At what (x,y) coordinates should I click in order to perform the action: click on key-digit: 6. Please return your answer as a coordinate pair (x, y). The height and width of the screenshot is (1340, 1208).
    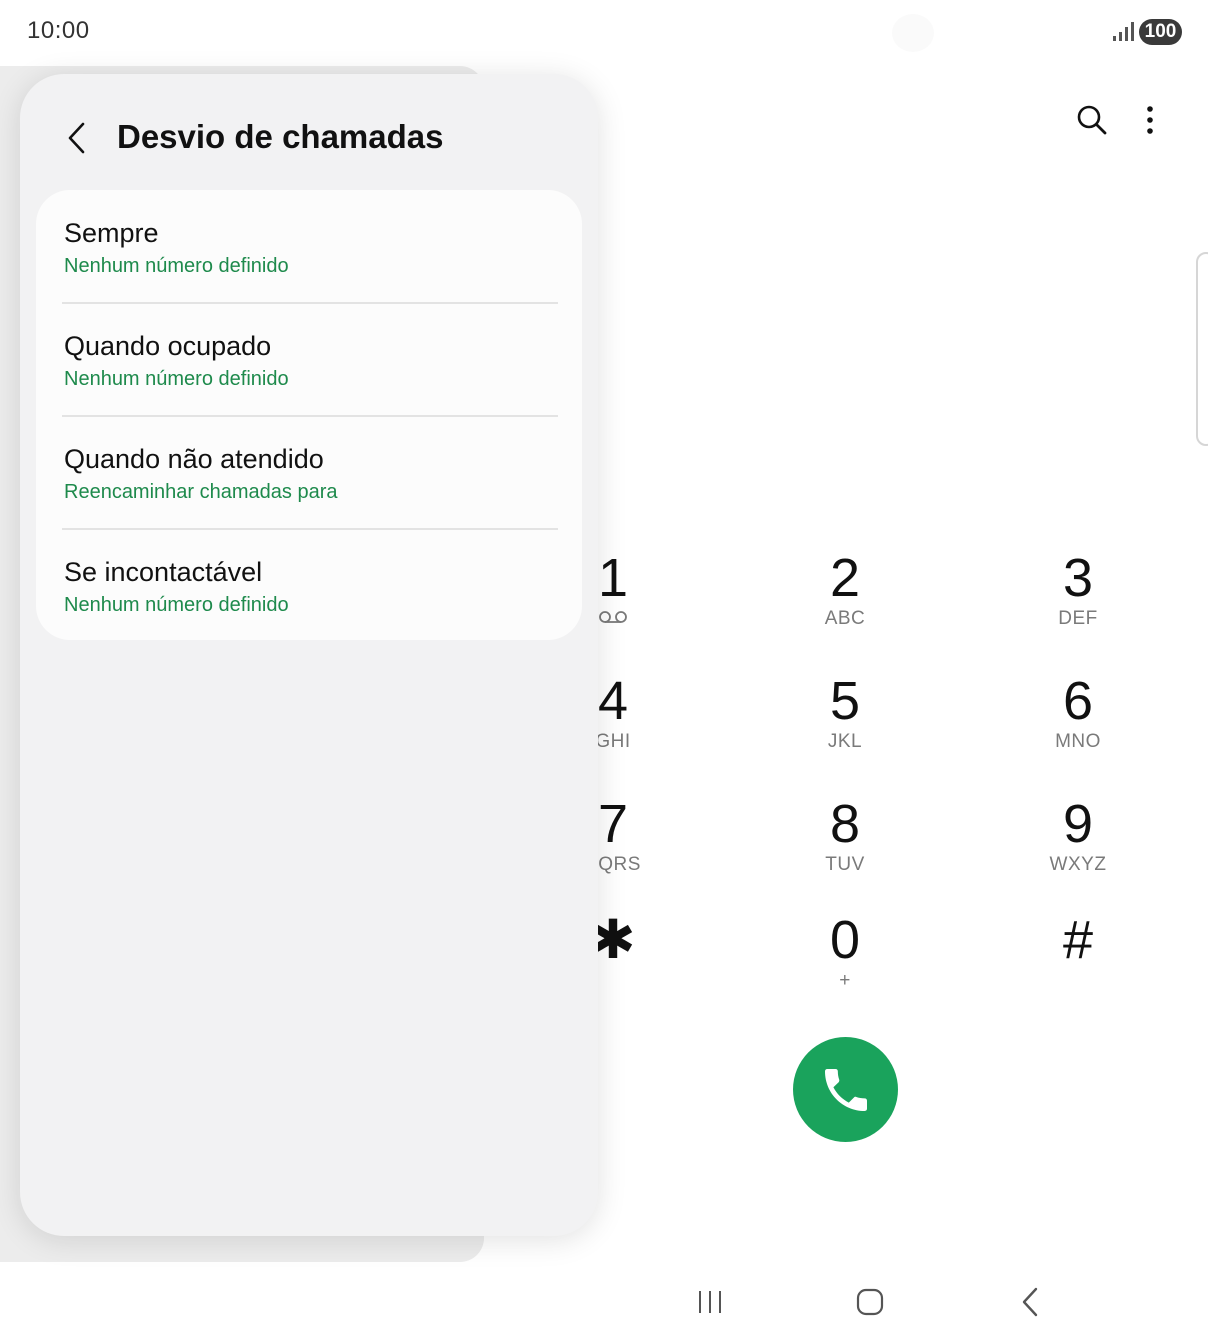
    Looking at the image, I should click on (1078, 701).